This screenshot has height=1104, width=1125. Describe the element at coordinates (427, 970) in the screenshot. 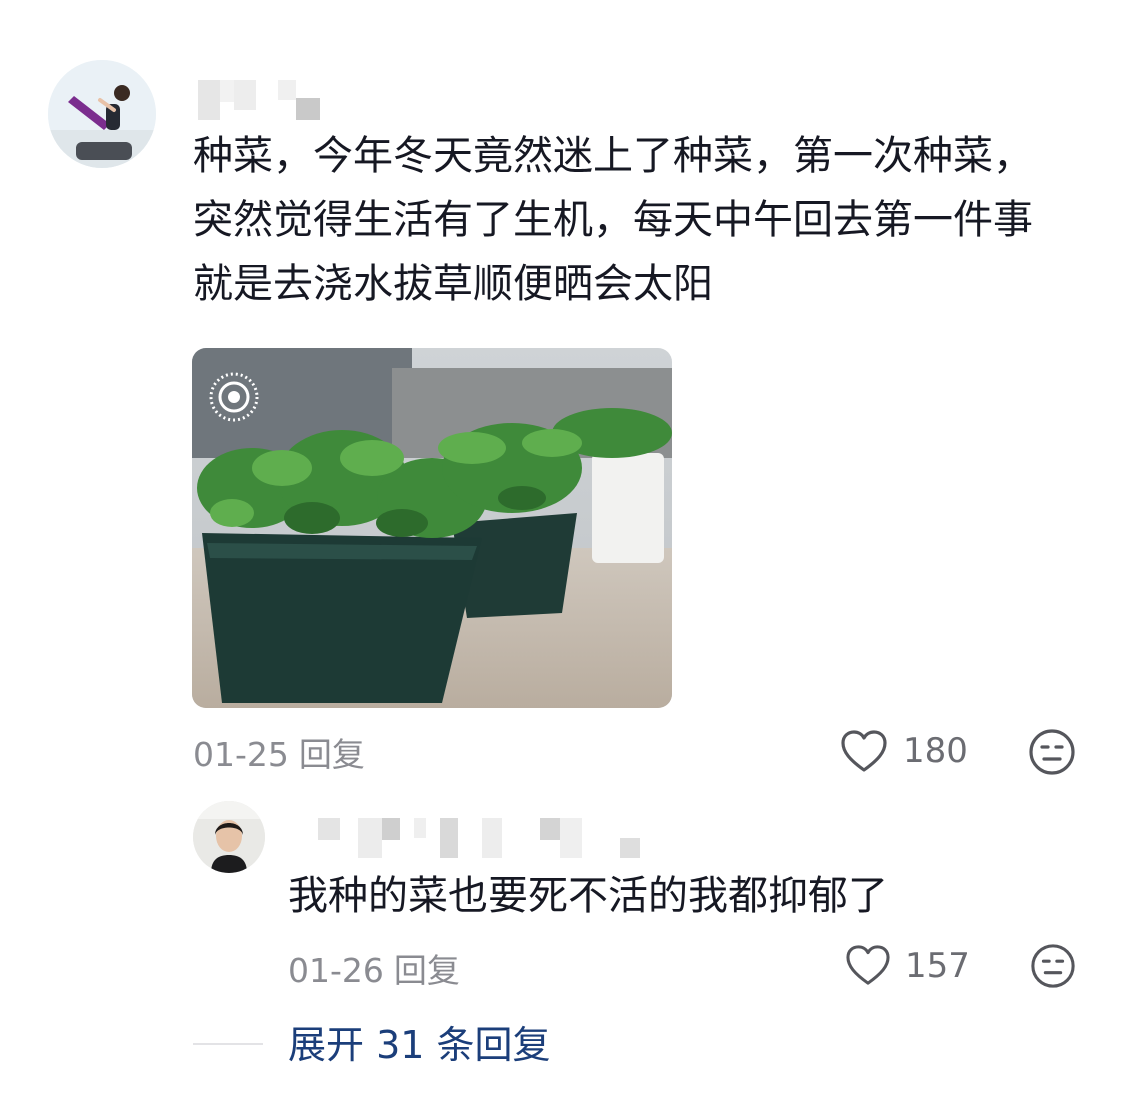

I see `reply-reply-button: 回复` at that location.